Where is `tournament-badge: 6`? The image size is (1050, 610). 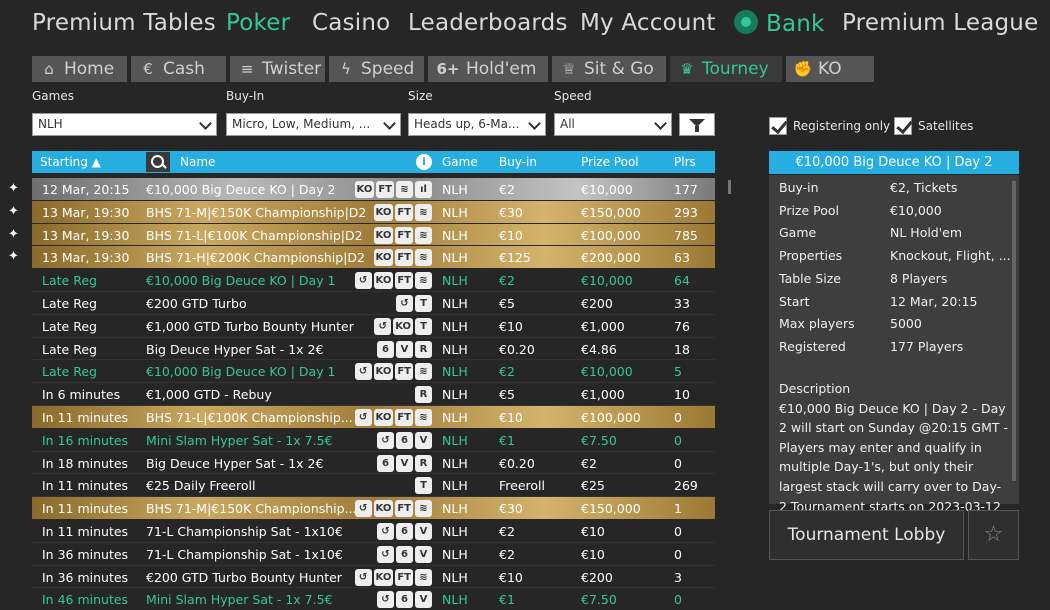 tournament-badge: 6 is located at coordinates (404, 531).